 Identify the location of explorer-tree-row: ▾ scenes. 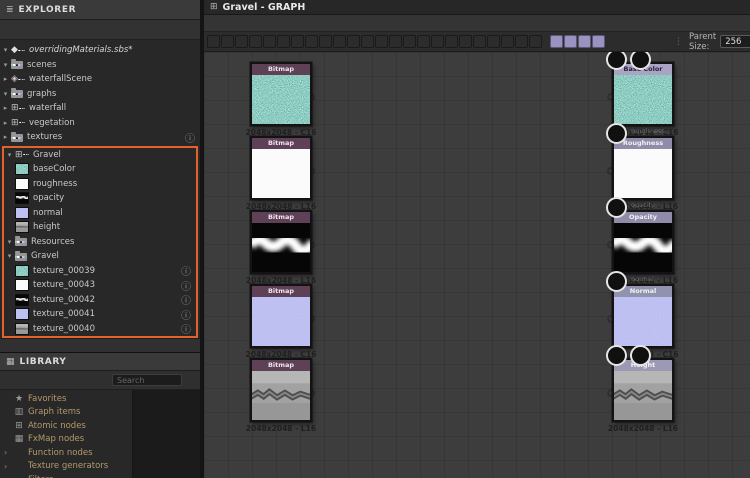
(100, 65).